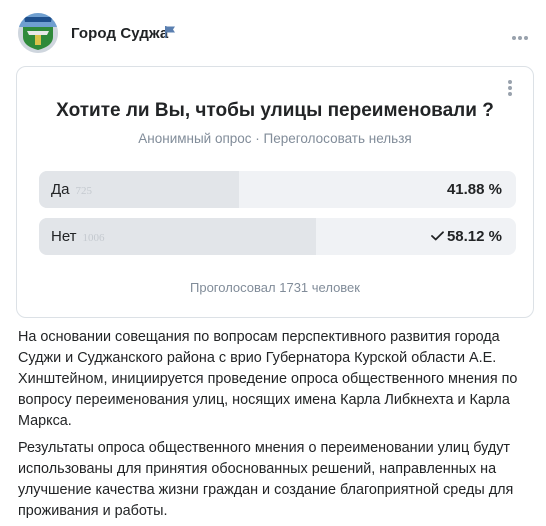  Describe the element at coordinates (522, 33) in the screenshot. I see `more-horizontal-icon` at that location.